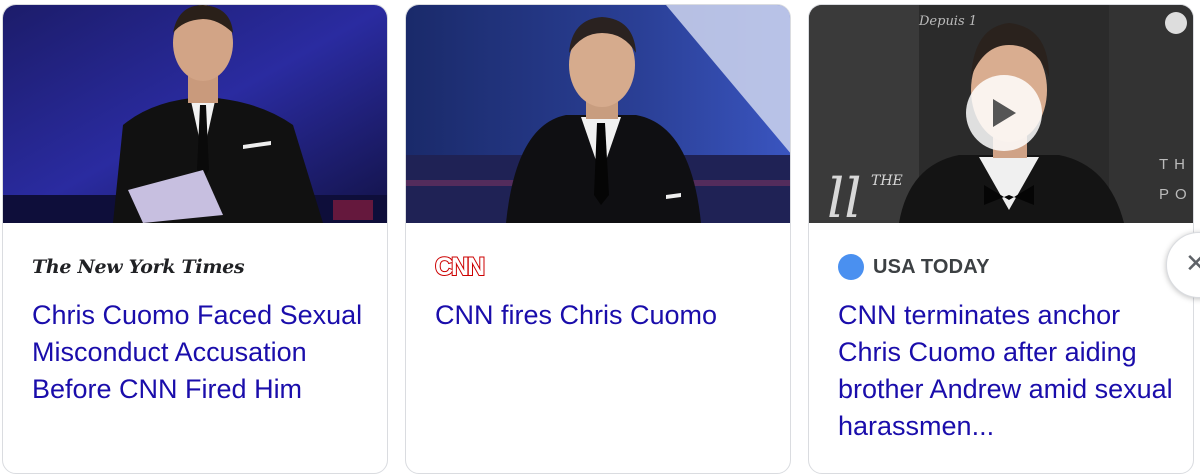 Image resolution: width=1200 pixels, height=474 pixels. What do you see at coordinates (887, 181) in the screenshot?
I see `svg-text: THE` at bounding box center [887, 181].